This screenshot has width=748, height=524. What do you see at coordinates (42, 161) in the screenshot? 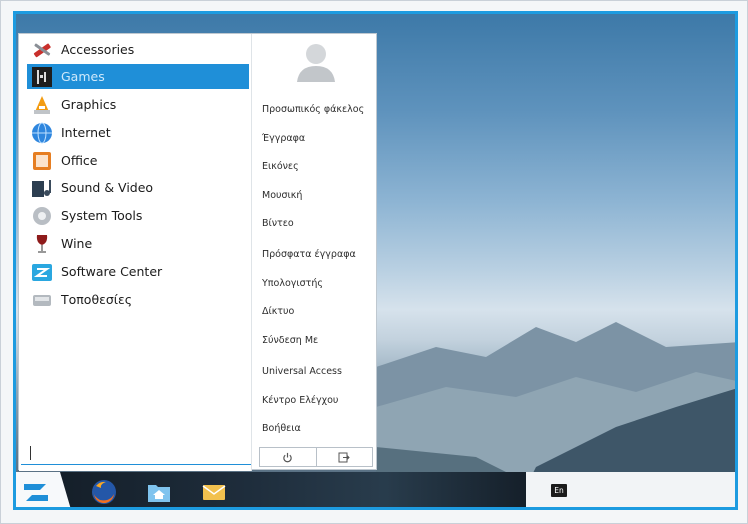
I see `office-icon` at bounding box center [42, 161].